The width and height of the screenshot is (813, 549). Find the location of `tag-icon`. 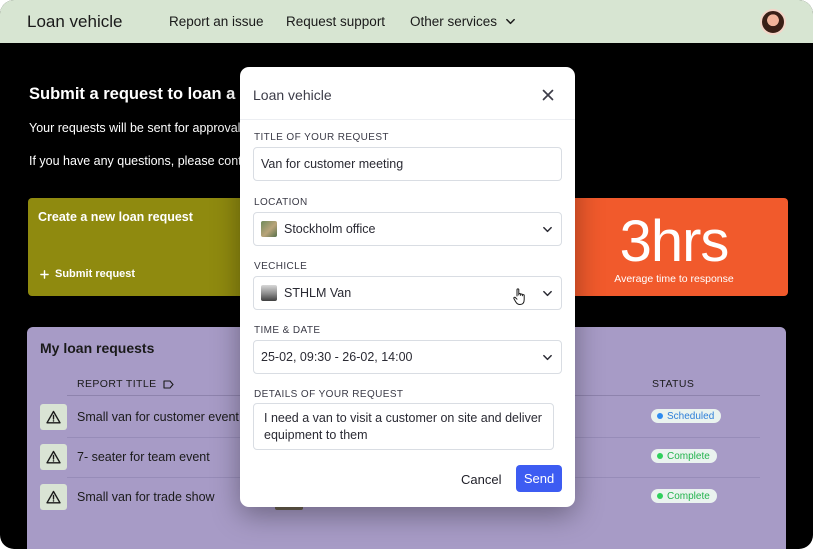

tag-icon is located at coordinates (168, 384).